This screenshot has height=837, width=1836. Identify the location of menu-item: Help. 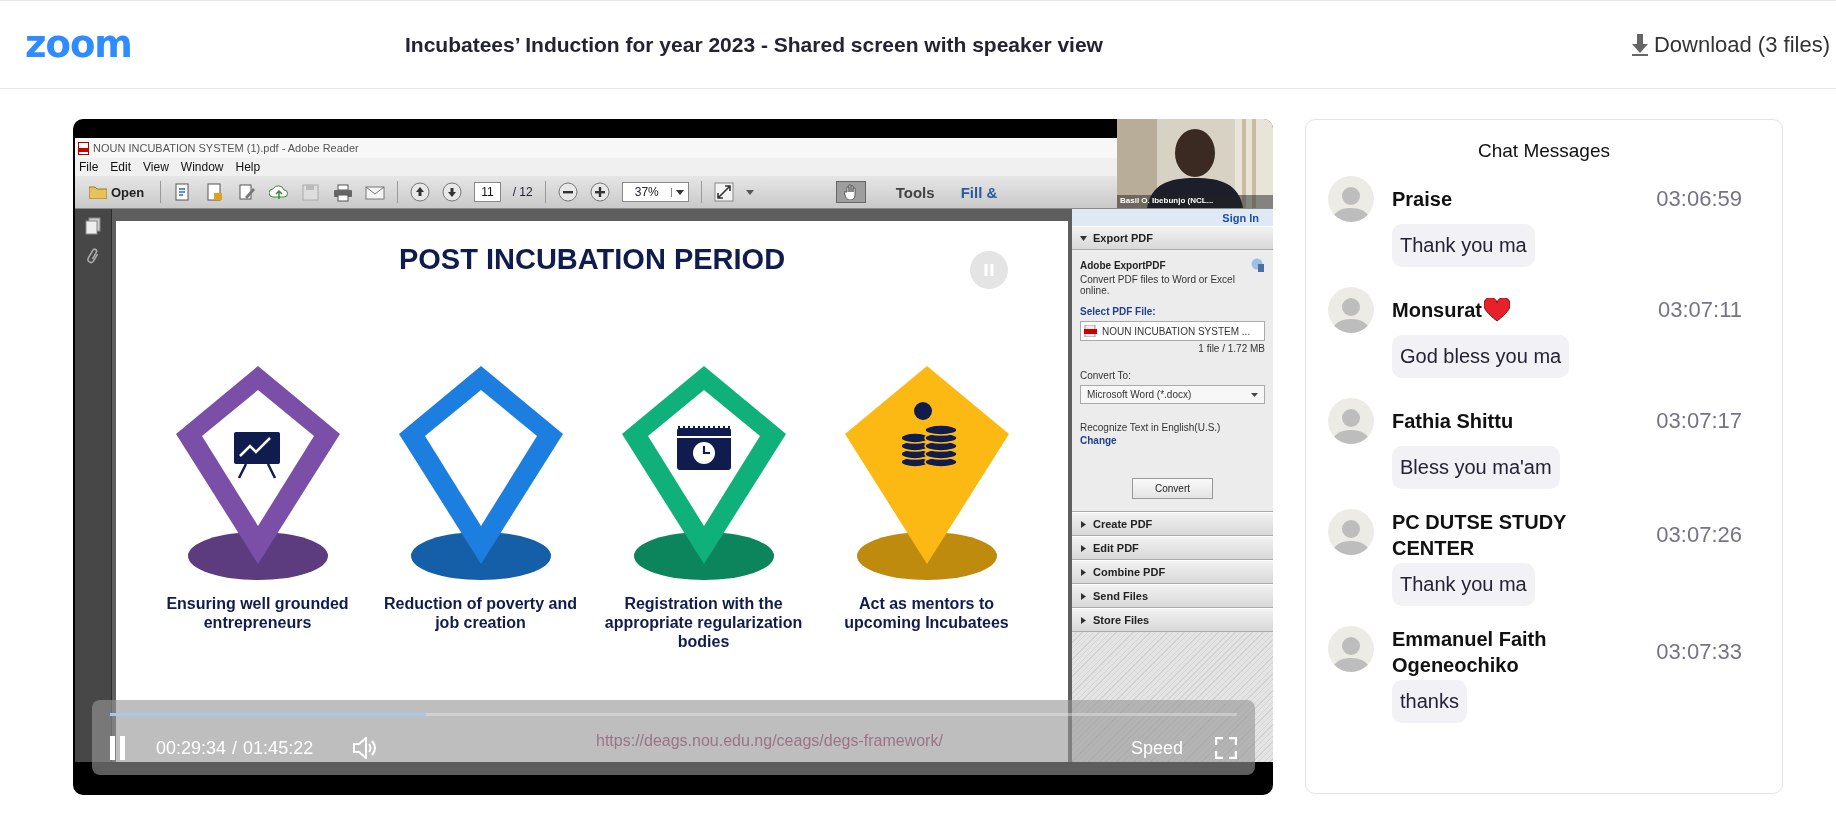
(248, 167).